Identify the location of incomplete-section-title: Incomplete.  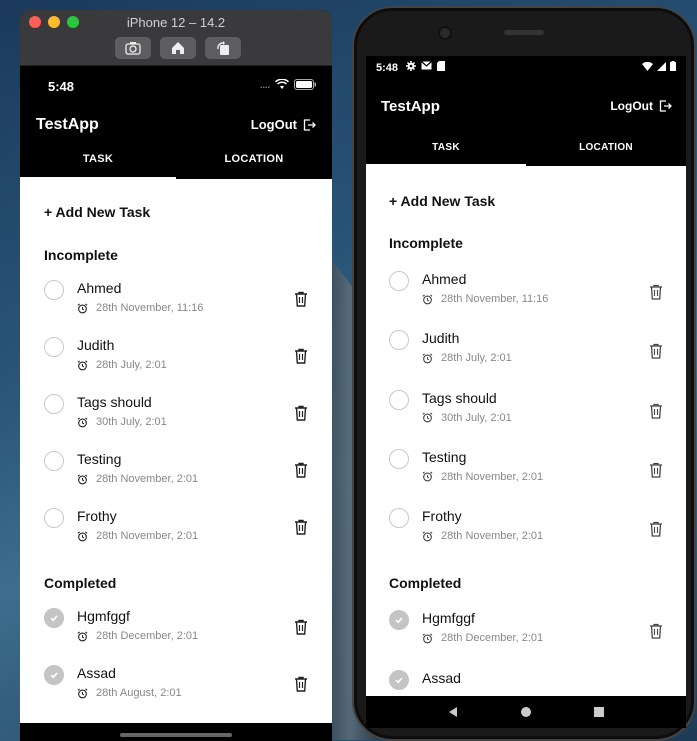
(426, 243).